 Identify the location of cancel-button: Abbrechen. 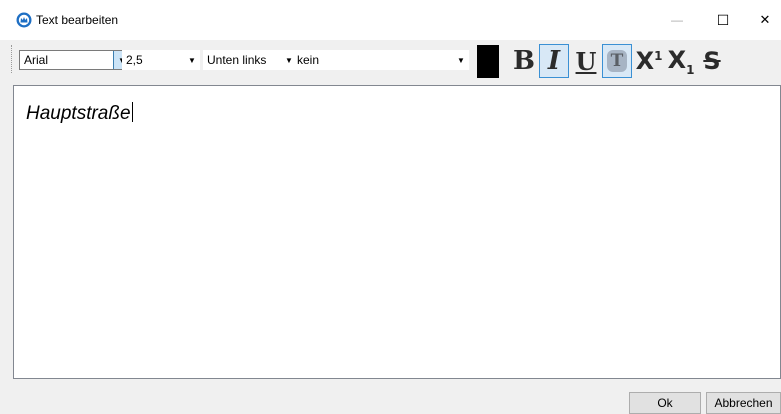
(743, 403).